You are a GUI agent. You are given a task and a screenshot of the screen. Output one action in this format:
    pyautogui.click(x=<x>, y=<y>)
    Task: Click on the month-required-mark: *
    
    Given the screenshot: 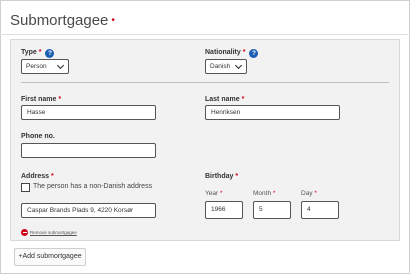 What is the action you would take?
    pyautogui.click(x=274, y=193)
    